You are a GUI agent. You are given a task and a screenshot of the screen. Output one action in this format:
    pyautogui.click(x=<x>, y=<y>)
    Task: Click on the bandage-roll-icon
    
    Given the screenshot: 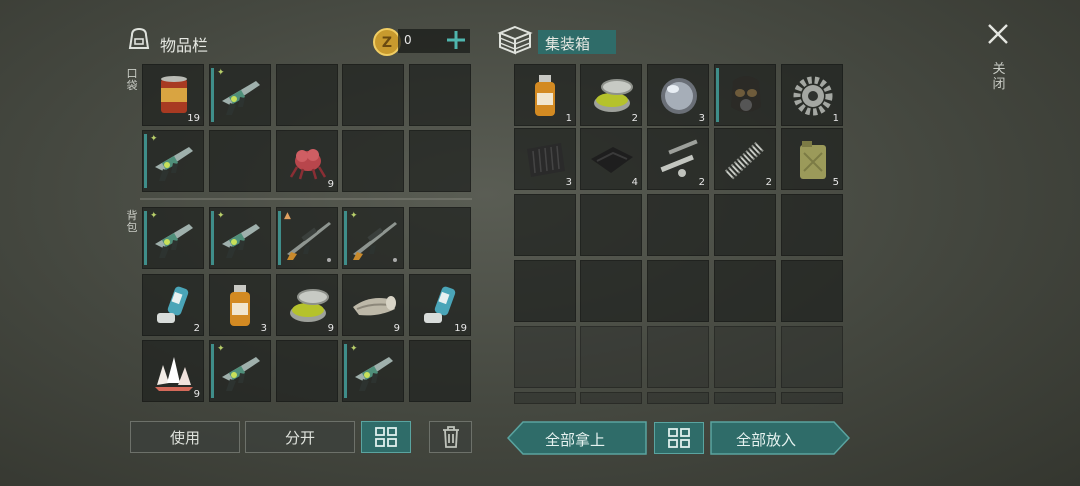 What is the action you would take?
    pyautogui.click(x=374, y=306)
    